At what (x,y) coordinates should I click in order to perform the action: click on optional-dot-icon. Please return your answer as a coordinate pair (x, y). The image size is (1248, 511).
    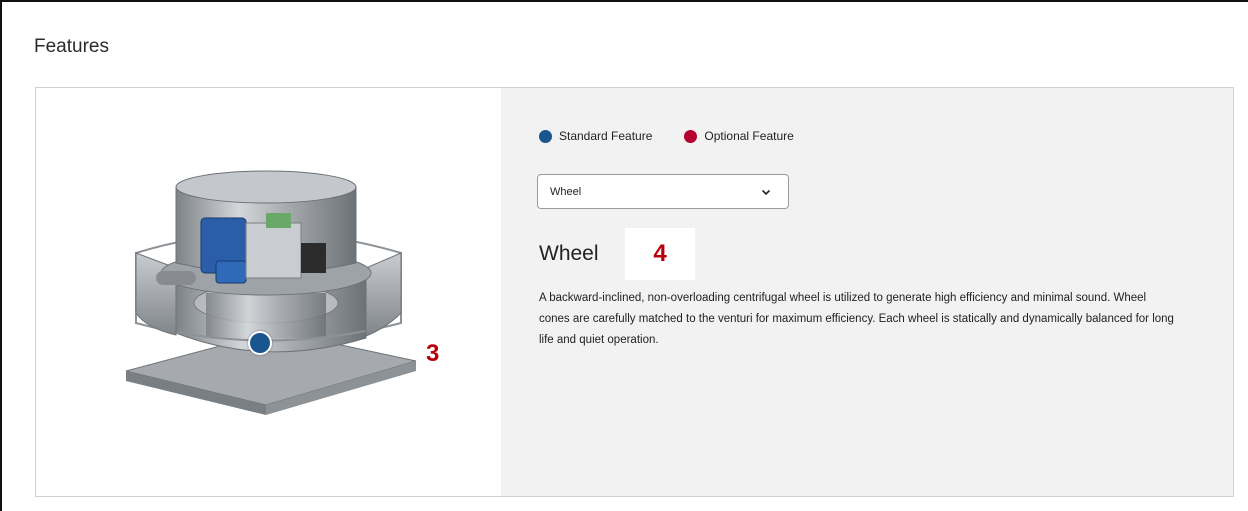
    Looking at the image, I should click on (691, 136).